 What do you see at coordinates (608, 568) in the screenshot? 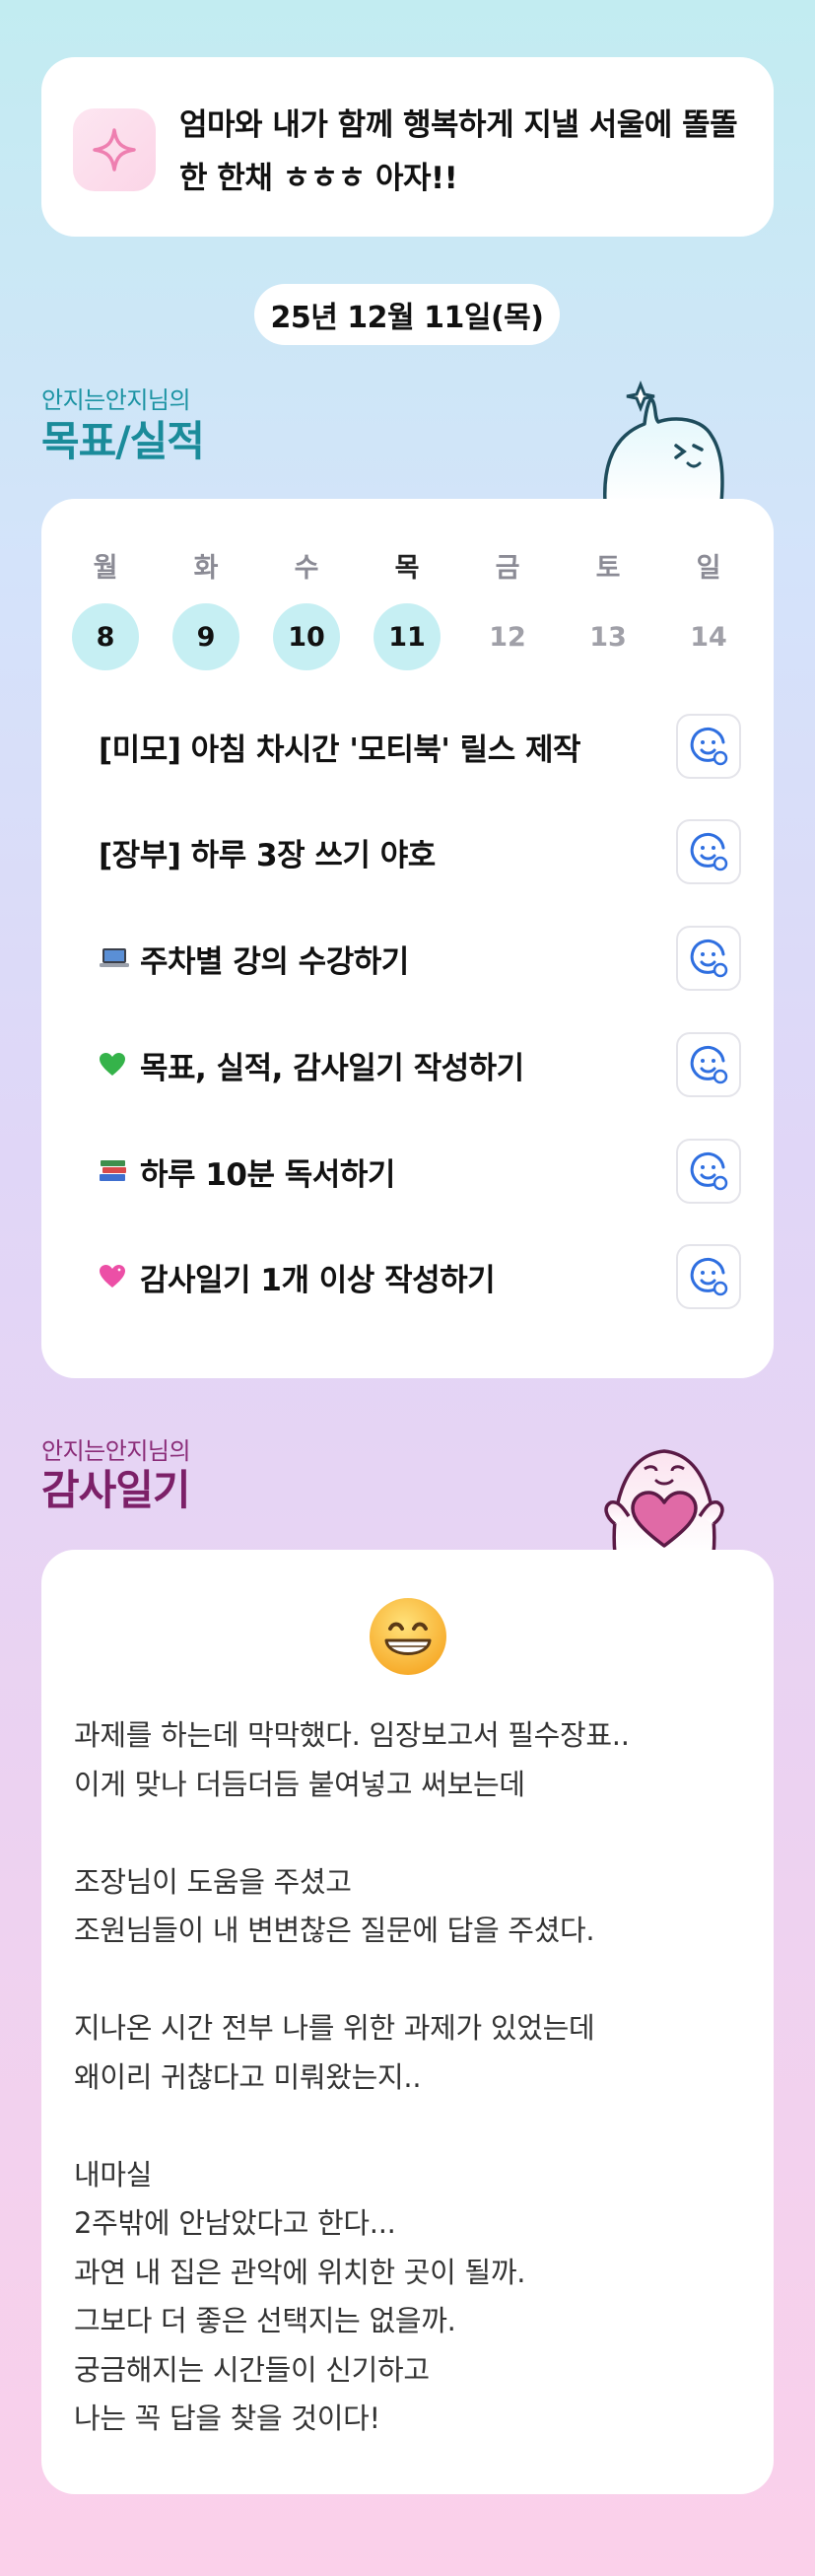
I see `weekday-label: 토` at bounding box center [608, 568].